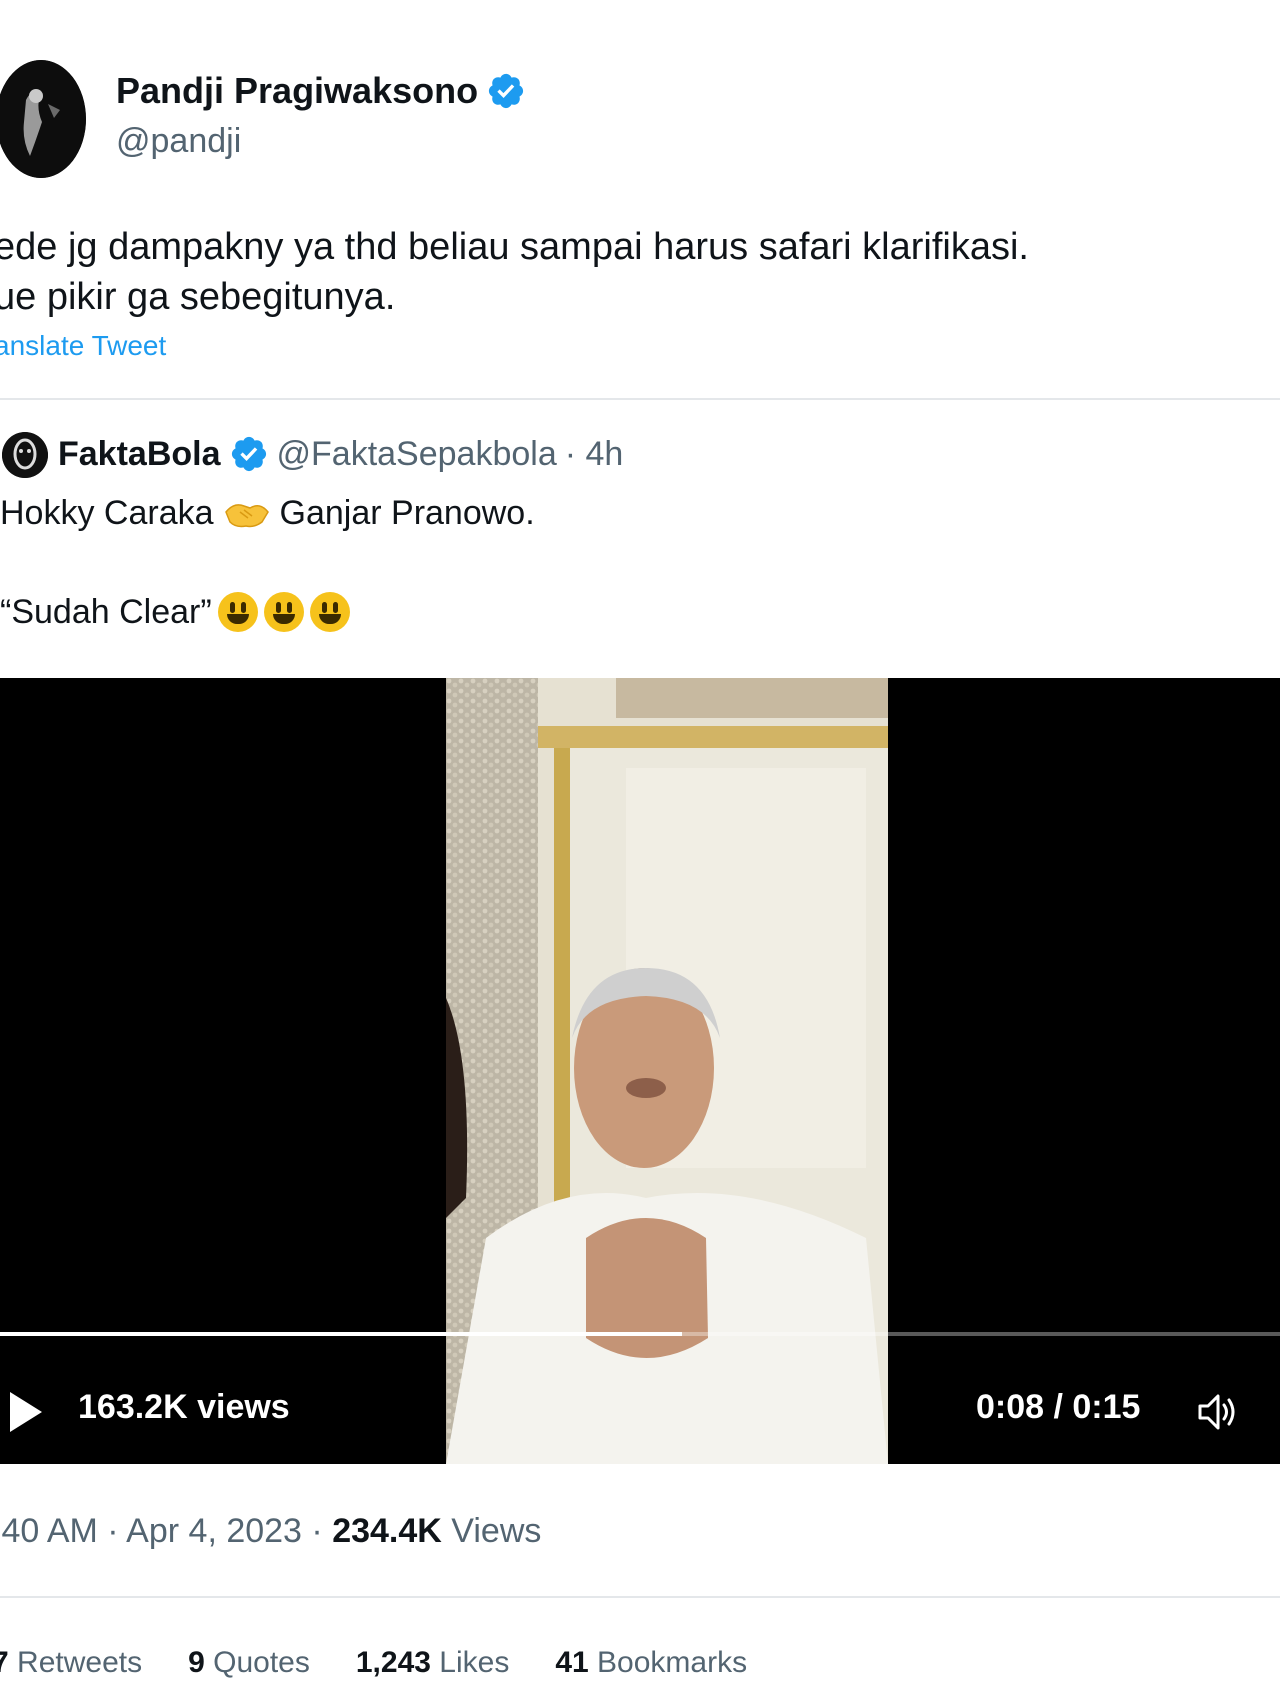  I want to click on video-views: 163.2K views, so click(184, 1407).